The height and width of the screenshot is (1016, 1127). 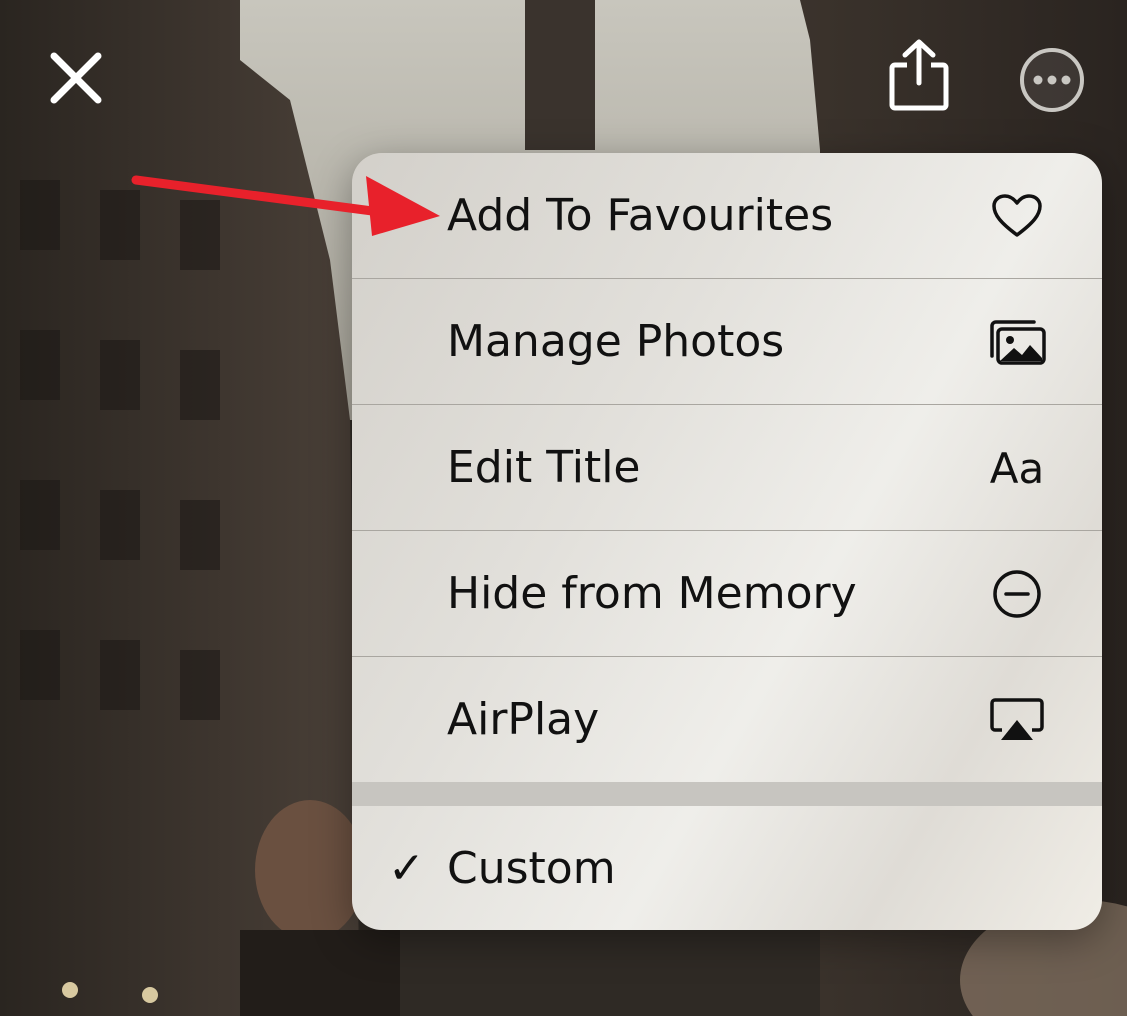 I want to click on menu-item-add-to-favourites: Add To Favourites, so click(x=727, y=215).